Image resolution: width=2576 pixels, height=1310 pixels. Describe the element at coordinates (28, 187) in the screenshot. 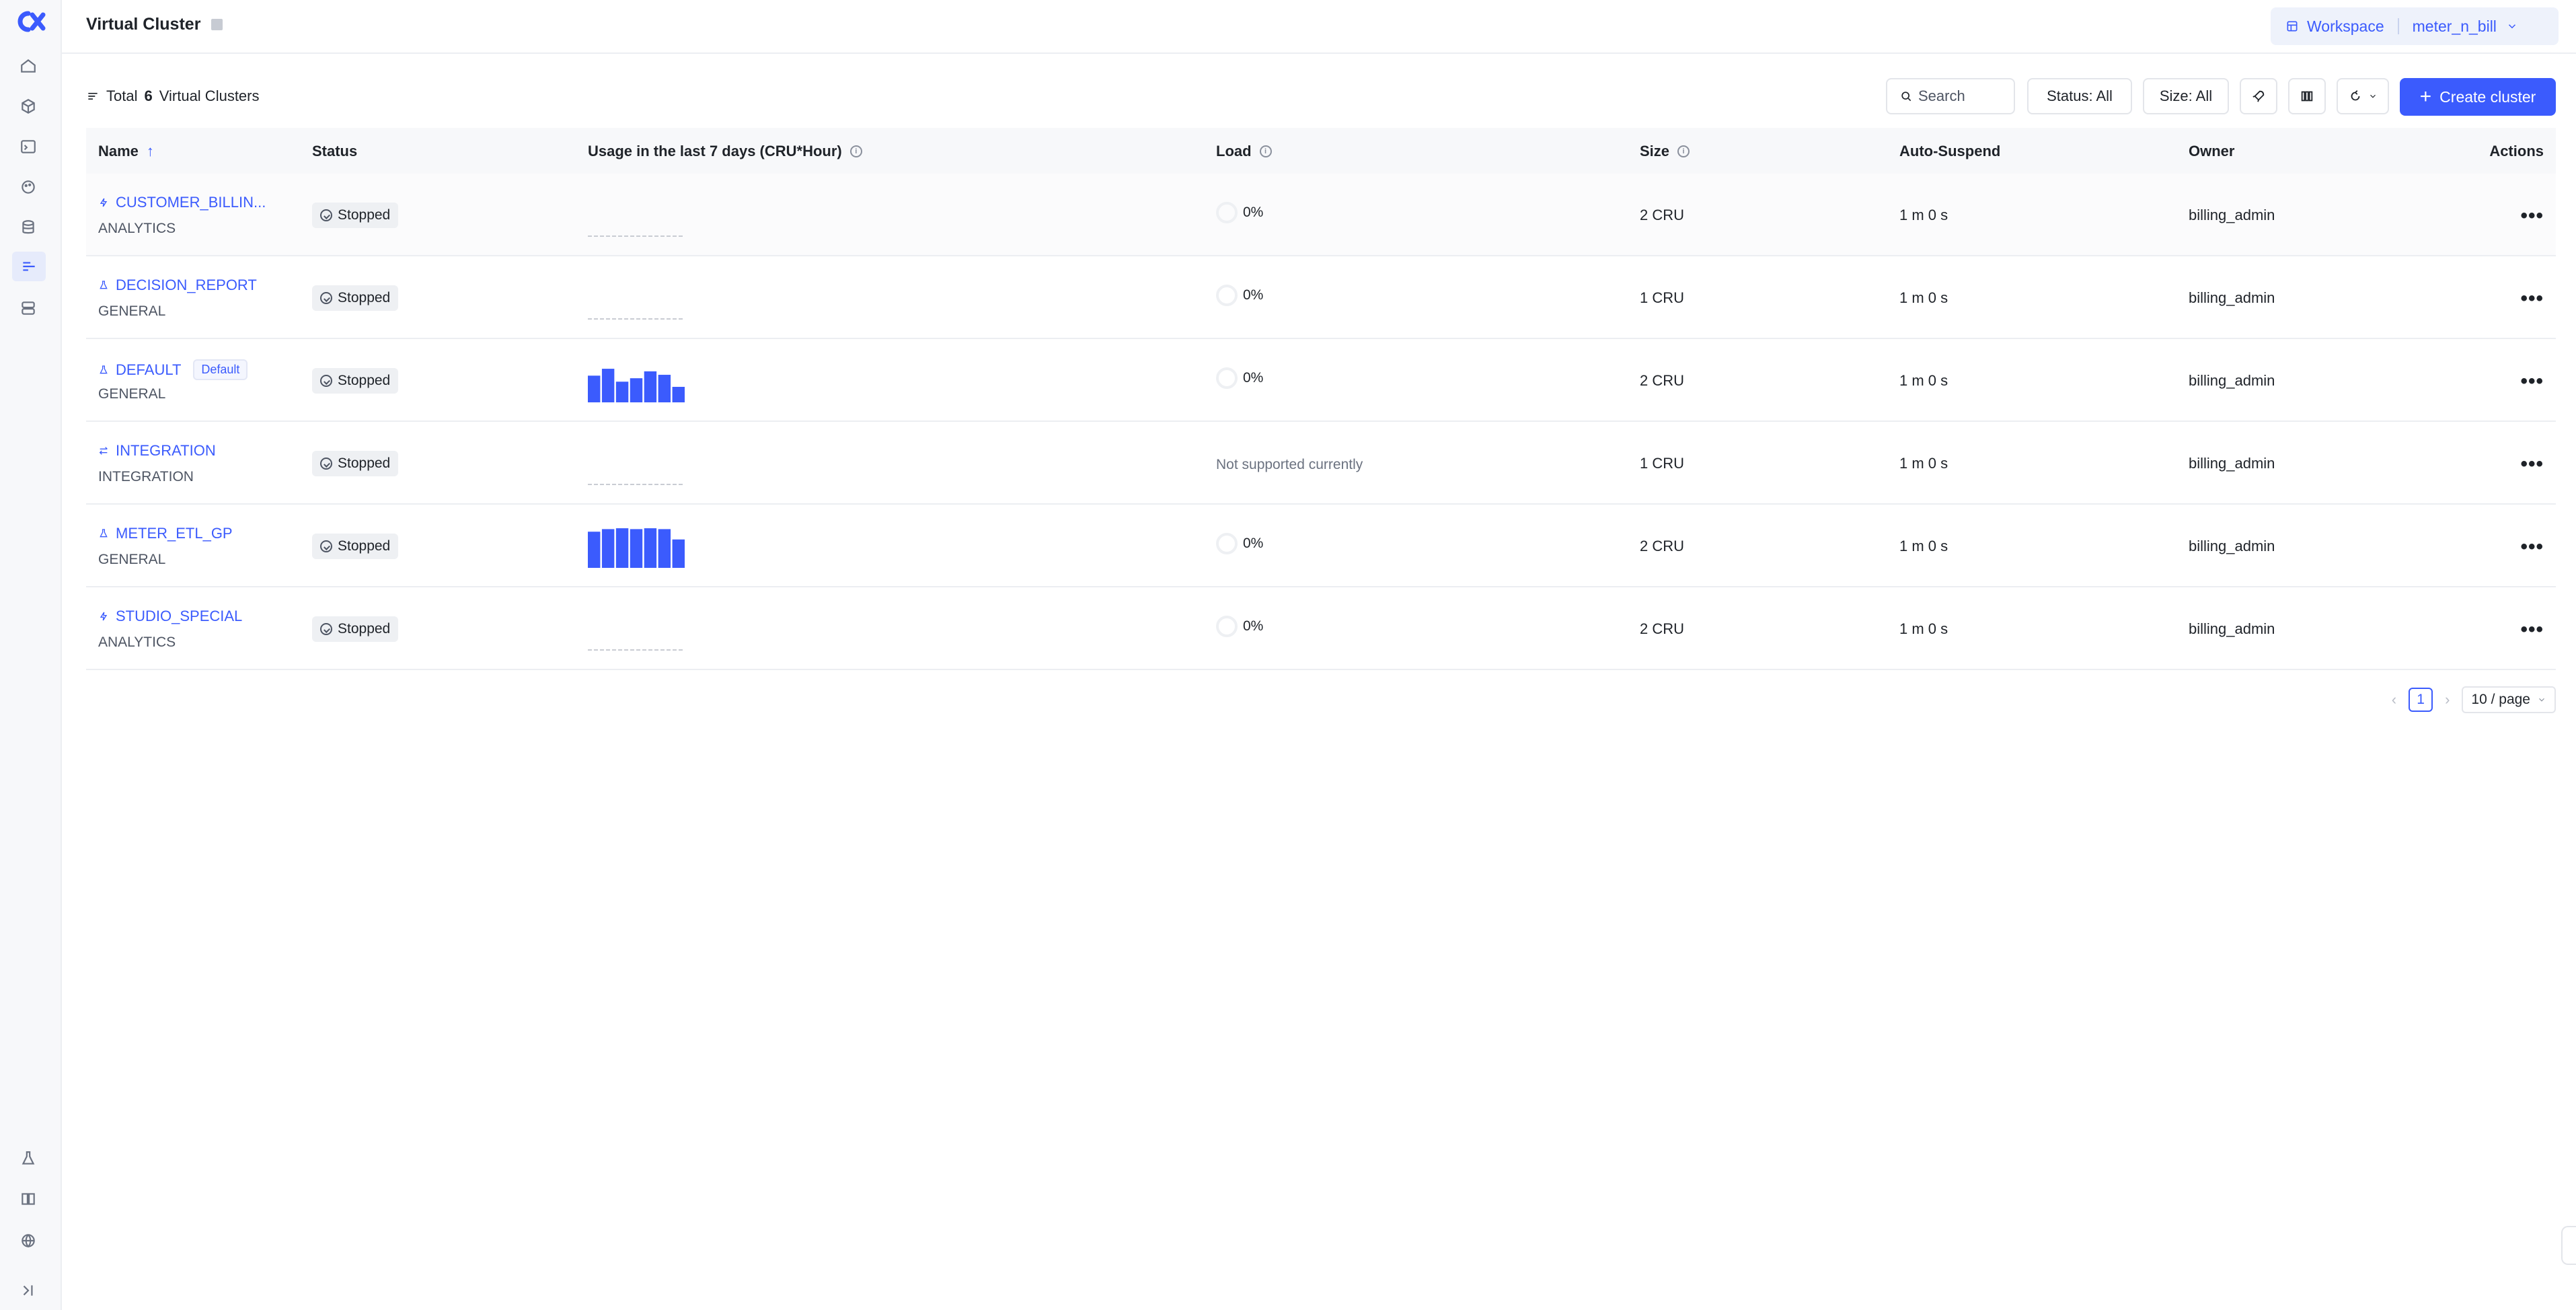

I see `palette-icon` at that location.